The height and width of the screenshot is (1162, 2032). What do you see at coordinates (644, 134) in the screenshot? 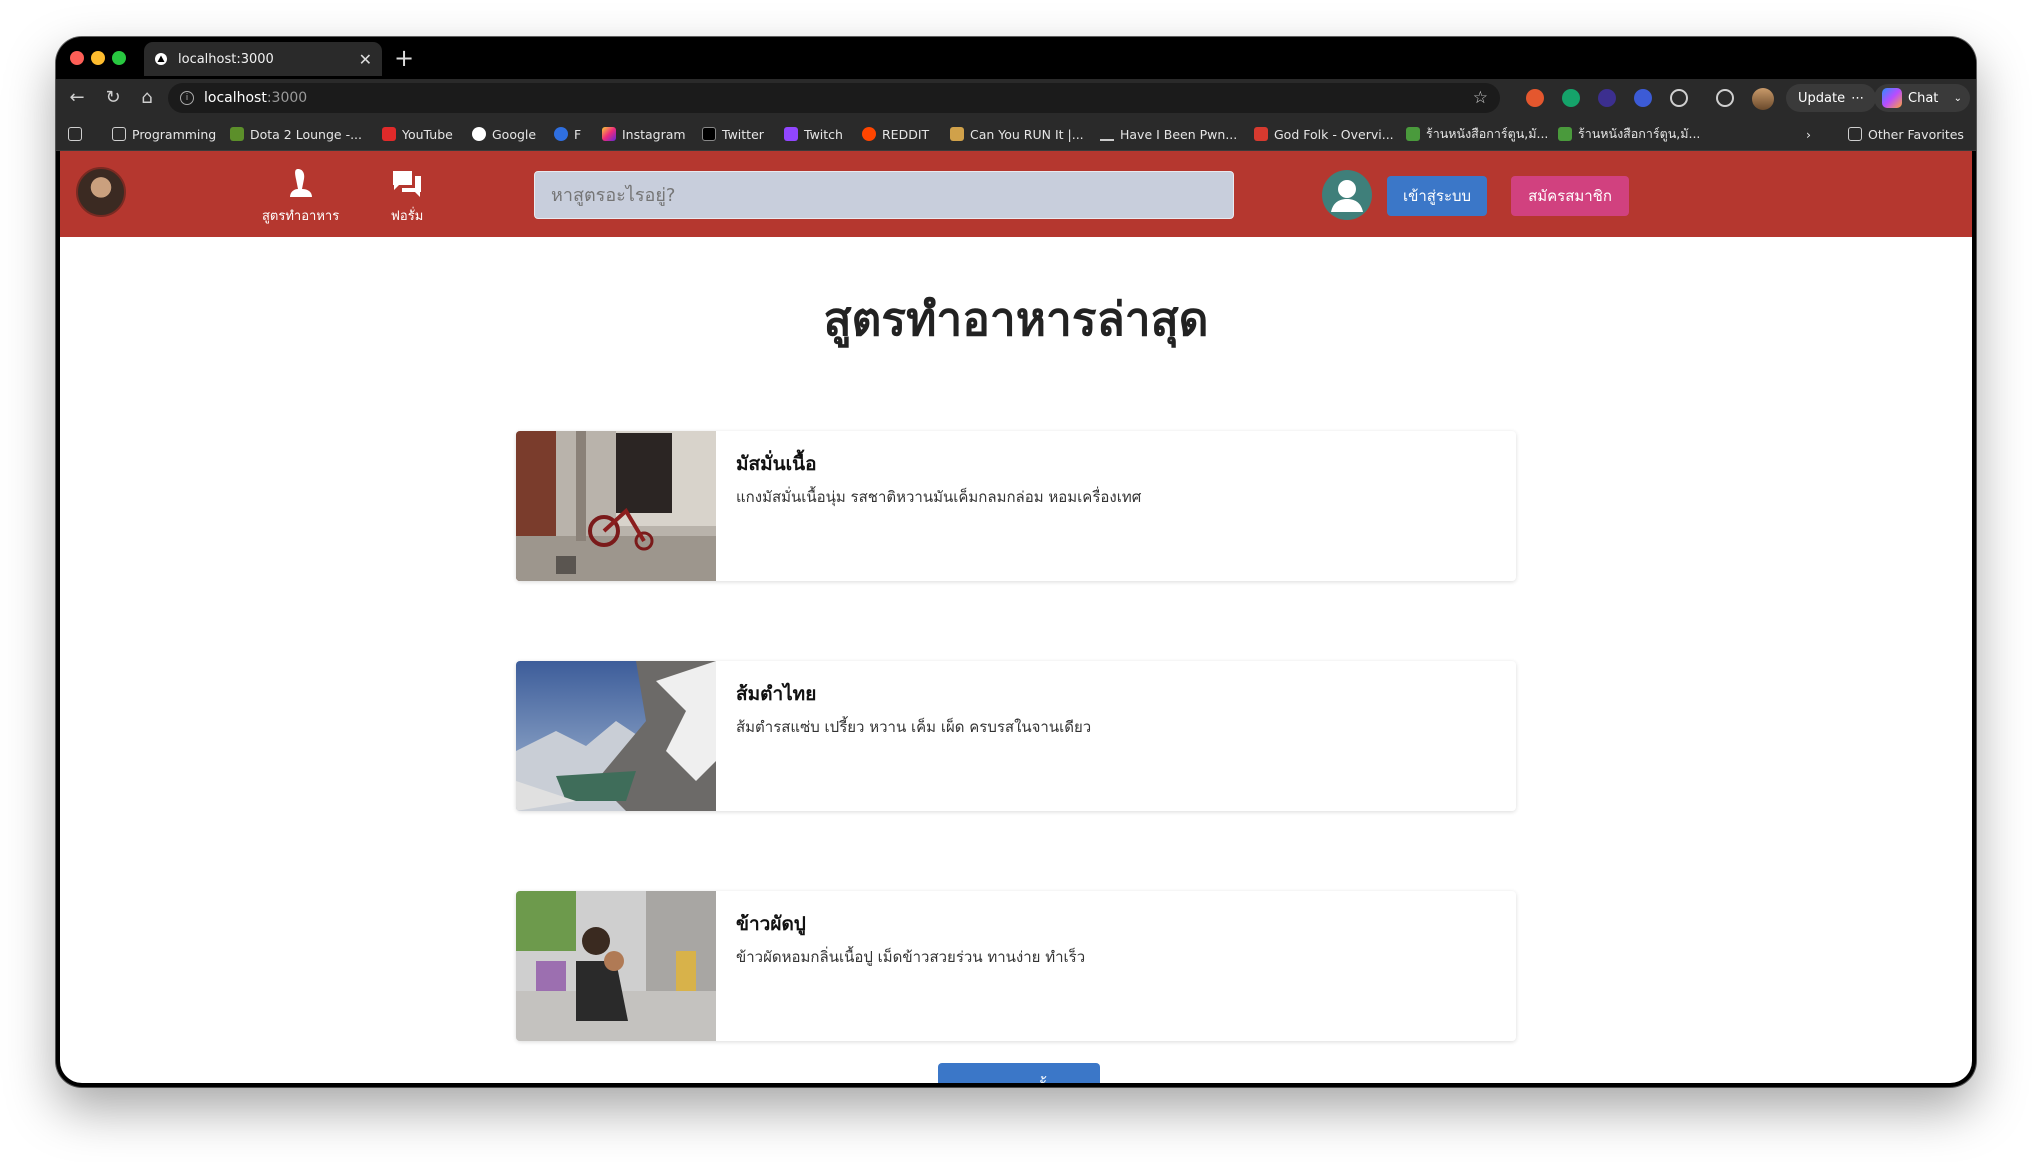
I see `bookmark-instagram: Instagram` at bounding box center [644, 134].